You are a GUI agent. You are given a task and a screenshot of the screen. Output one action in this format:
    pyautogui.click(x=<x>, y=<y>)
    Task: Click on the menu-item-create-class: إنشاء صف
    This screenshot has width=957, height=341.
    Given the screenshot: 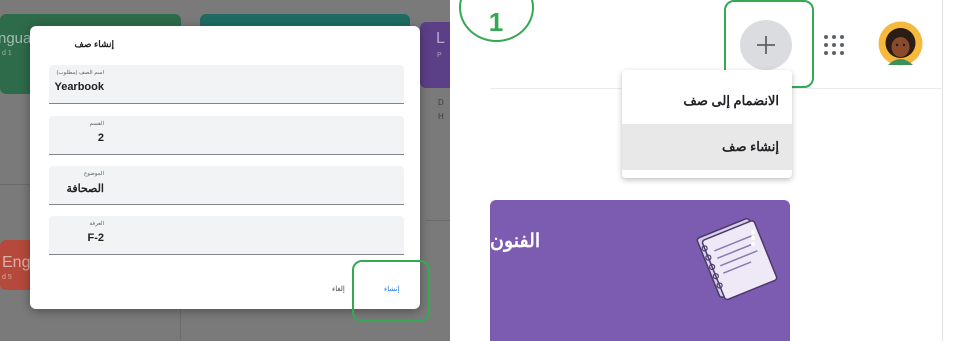 What is the action you would take?
    pyautogui.click(x=707, y=147)
    